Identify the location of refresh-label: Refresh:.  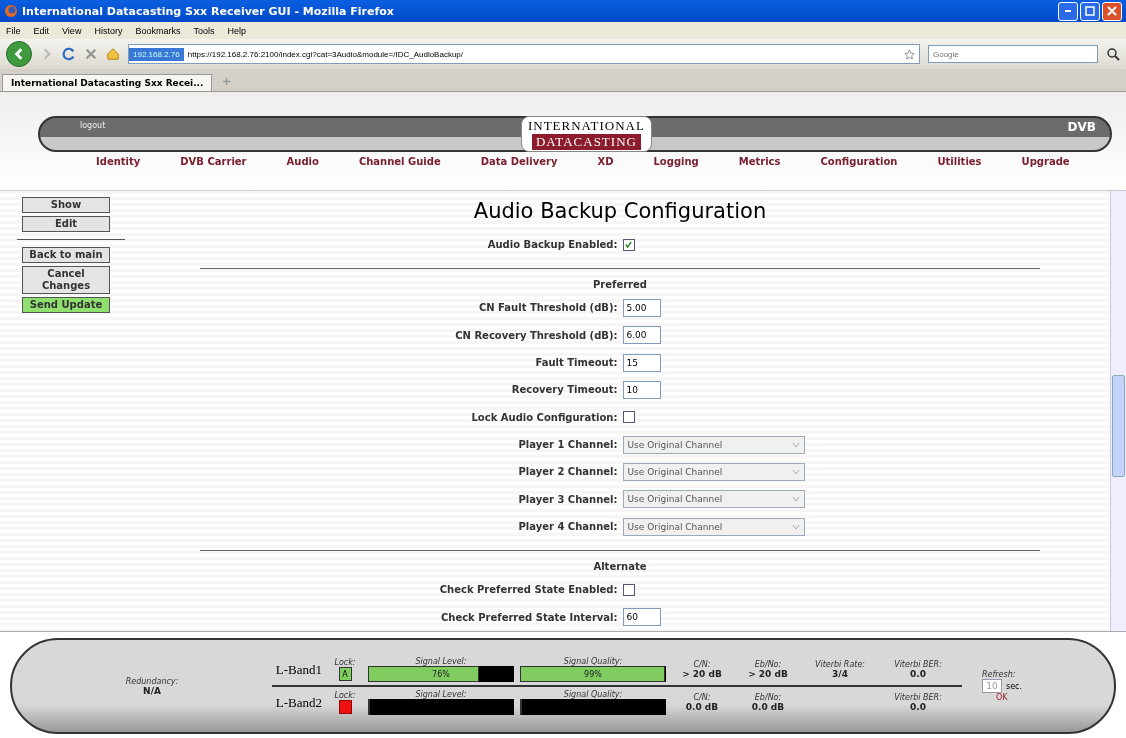
(999, 674).